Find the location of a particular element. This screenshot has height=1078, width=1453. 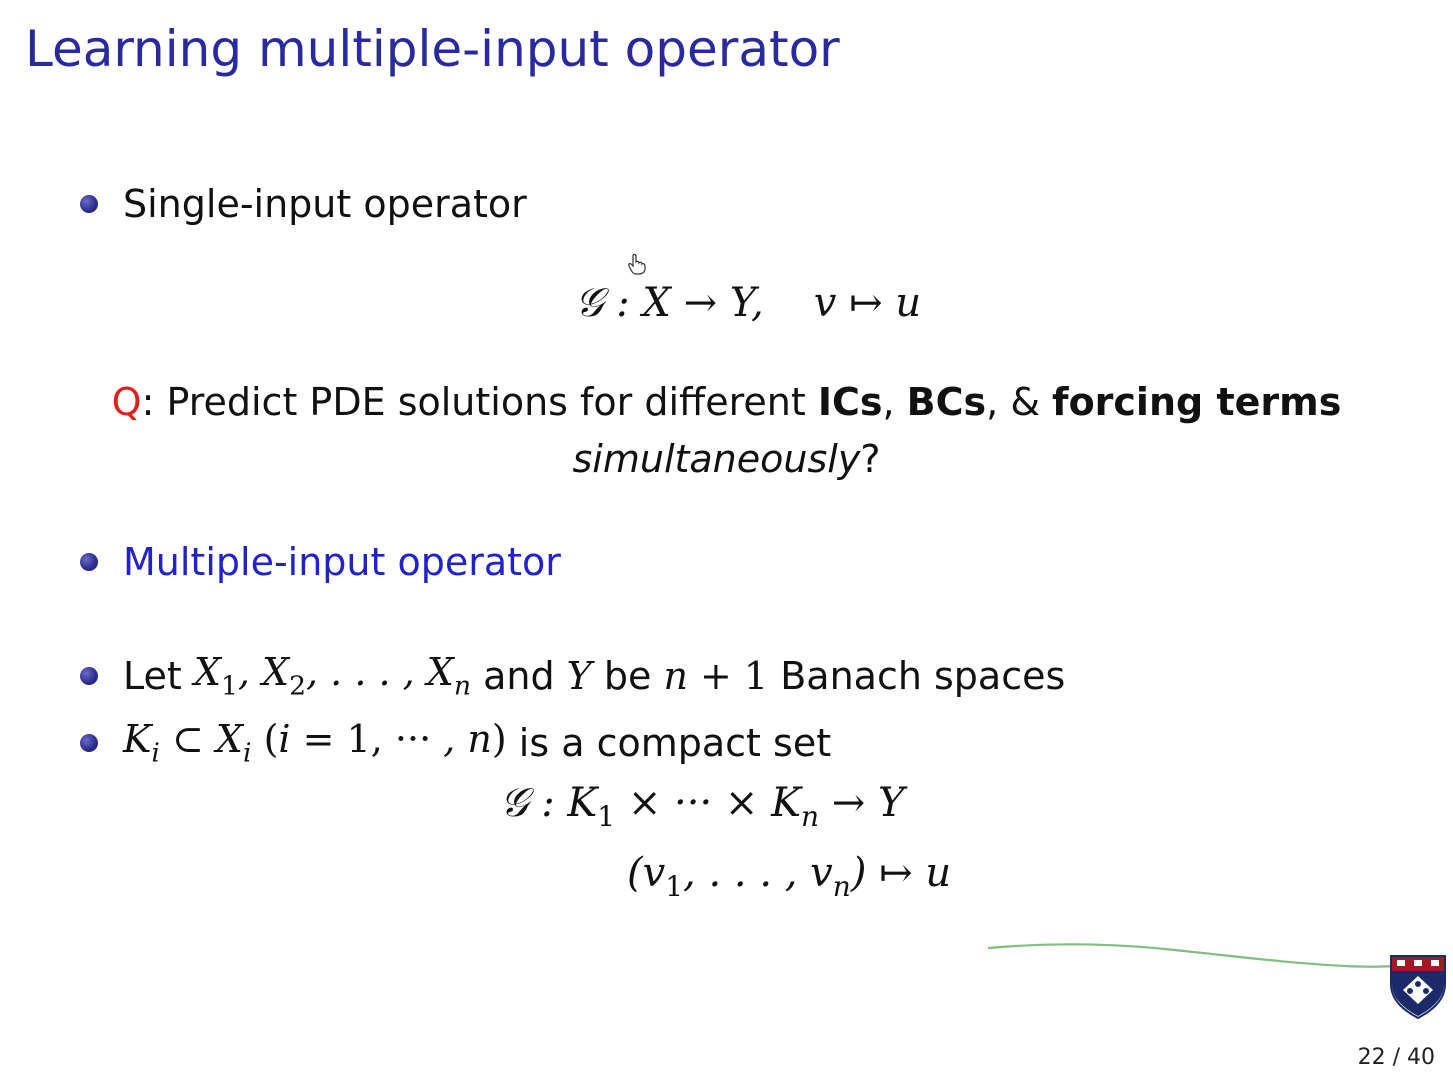

ink-annotation-stroke is located at coordinates (1190, 955).